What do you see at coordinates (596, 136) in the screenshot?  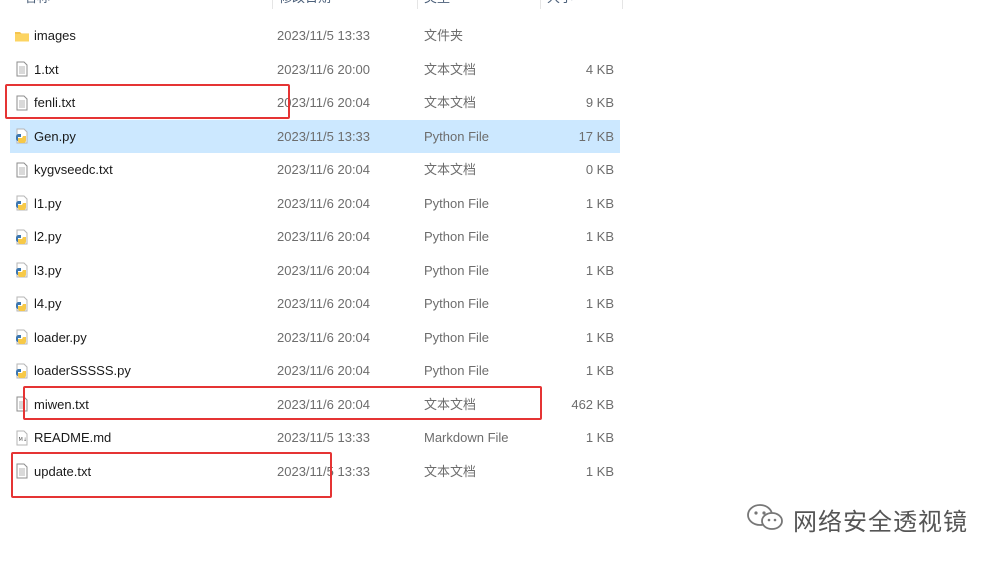 I see `file-size: 17 KB` at bounding box center [596, 136].